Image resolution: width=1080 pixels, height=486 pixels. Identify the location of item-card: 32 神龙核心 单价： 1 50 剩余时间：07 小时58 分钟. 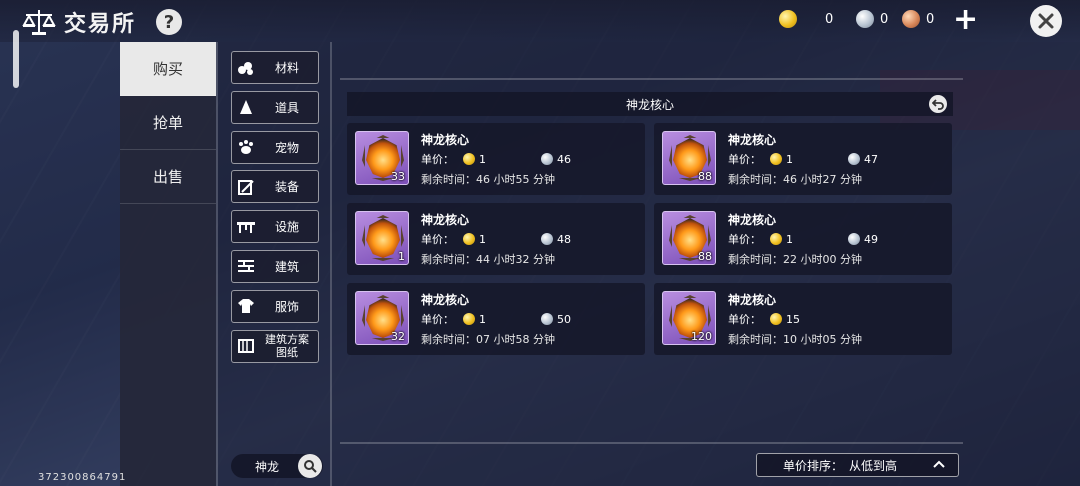
(496, 319).